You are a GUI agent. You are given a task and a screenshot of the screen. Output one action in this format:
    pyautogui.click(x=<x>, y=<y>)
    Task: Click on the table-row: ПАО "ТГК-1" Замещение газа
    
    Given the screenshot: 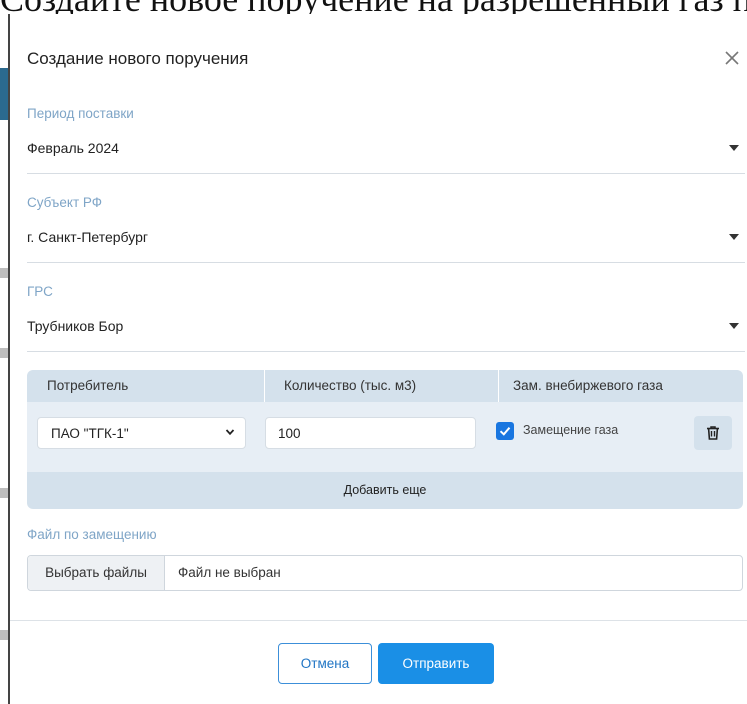 What is the action you would take?
    pyautogui.click(x=385, y=437)
    